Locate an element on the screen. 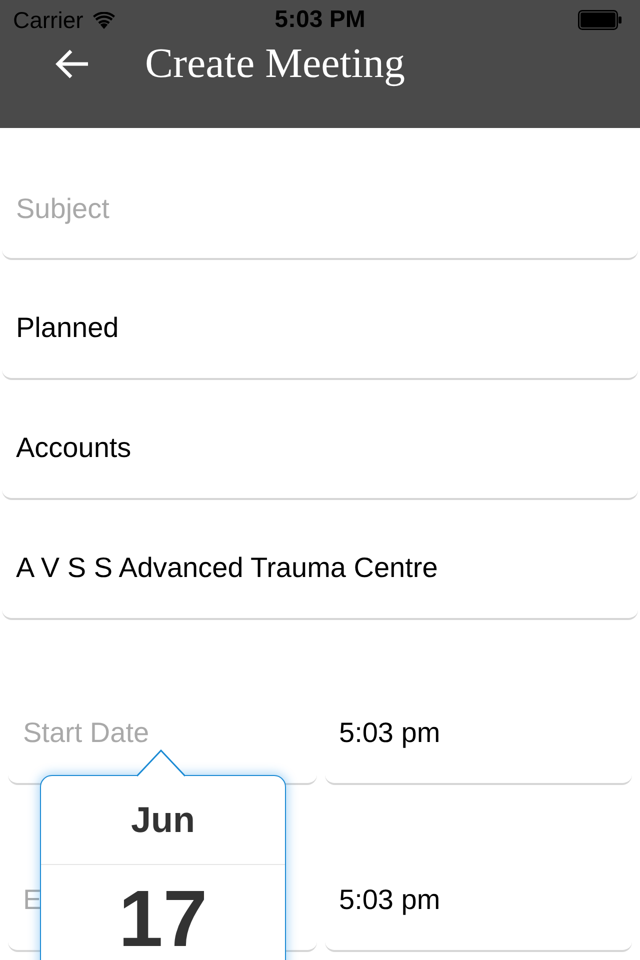  wifi-icon is located at coordinates (104, 20).